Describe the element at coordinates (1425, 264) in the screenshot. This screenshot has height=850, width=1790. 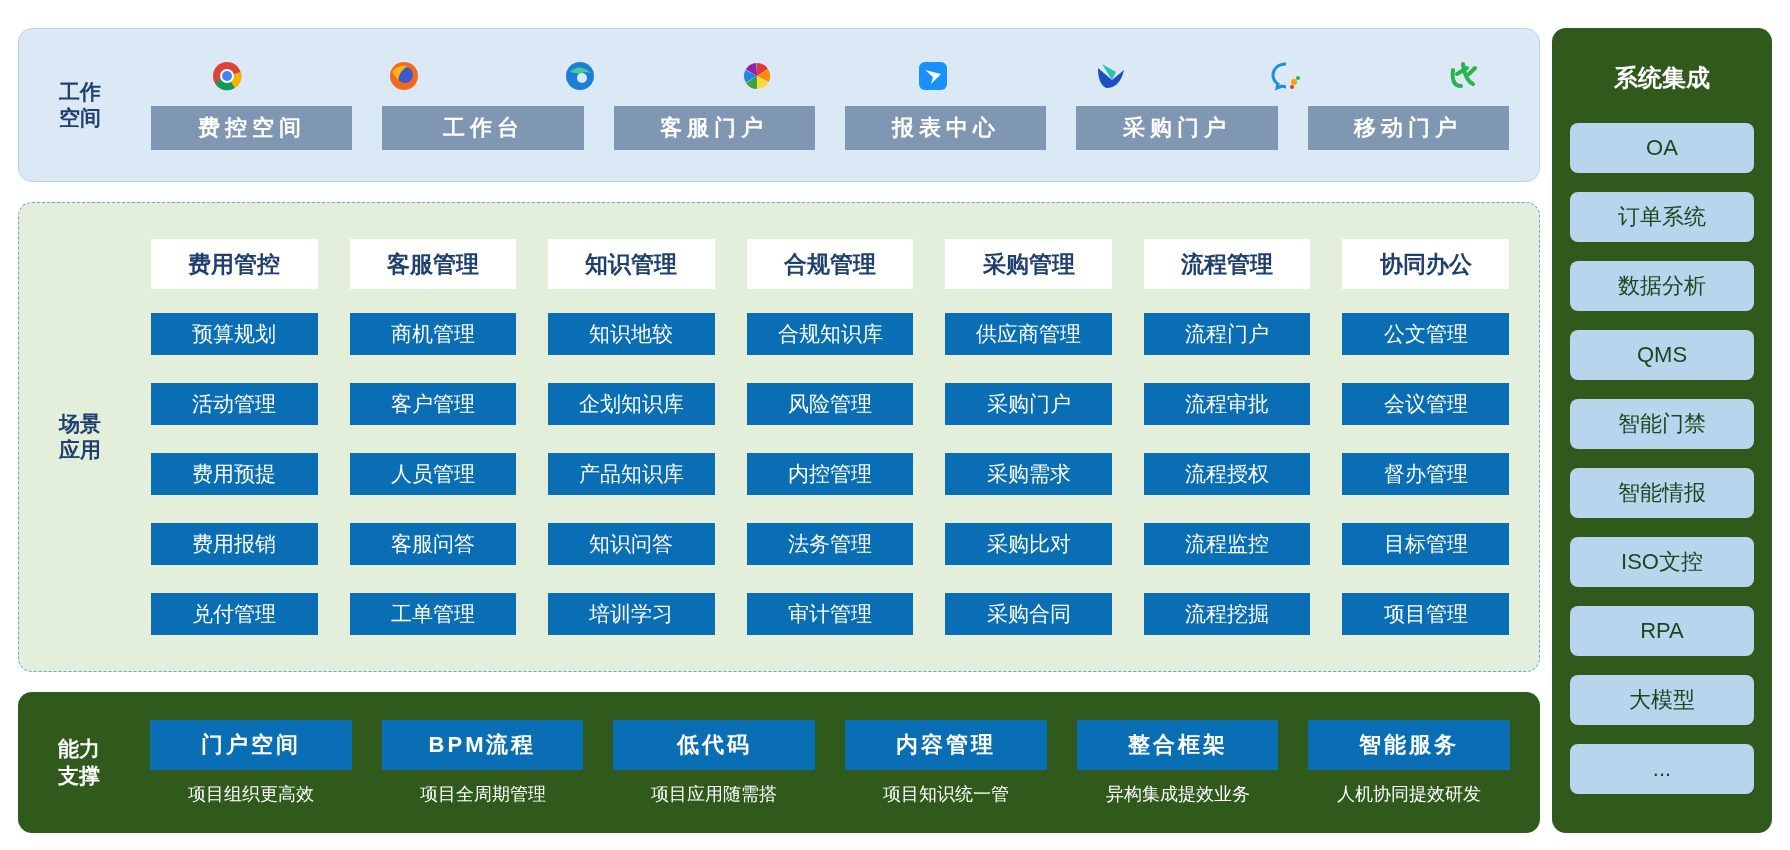
I see `category-header: 协同办公` at that location.